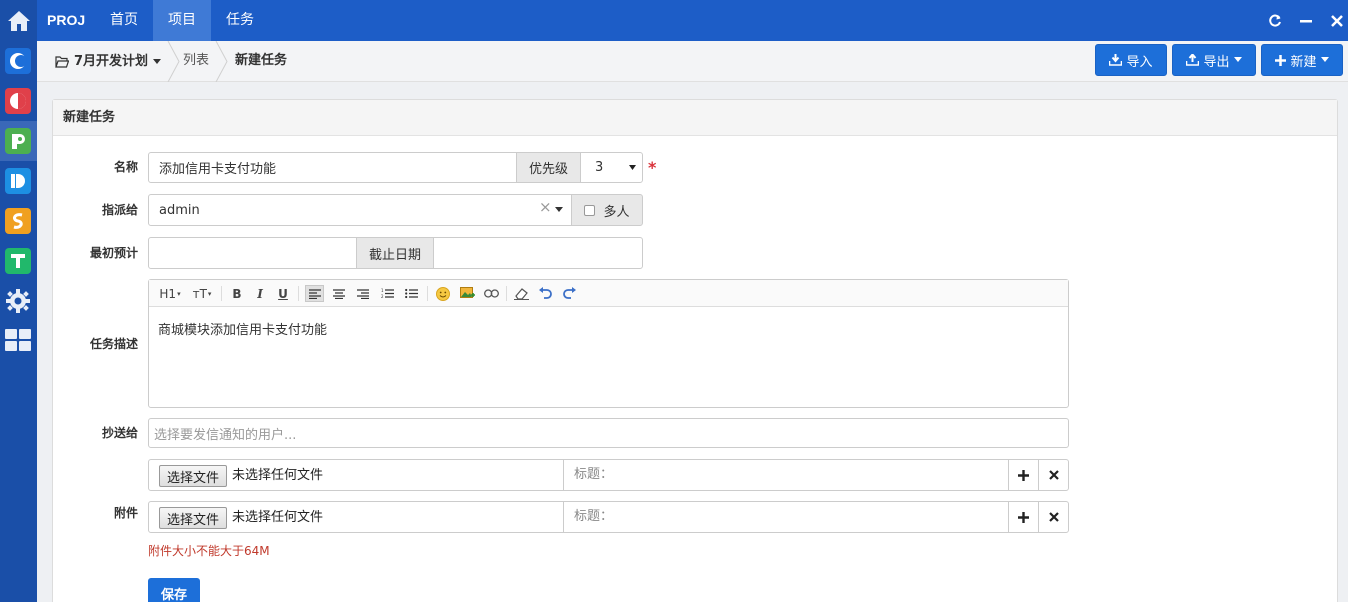  What do you see at coordinates (521, 293) in the screenshot?
I see `eraser-icon` at bounding box center [521, 293].